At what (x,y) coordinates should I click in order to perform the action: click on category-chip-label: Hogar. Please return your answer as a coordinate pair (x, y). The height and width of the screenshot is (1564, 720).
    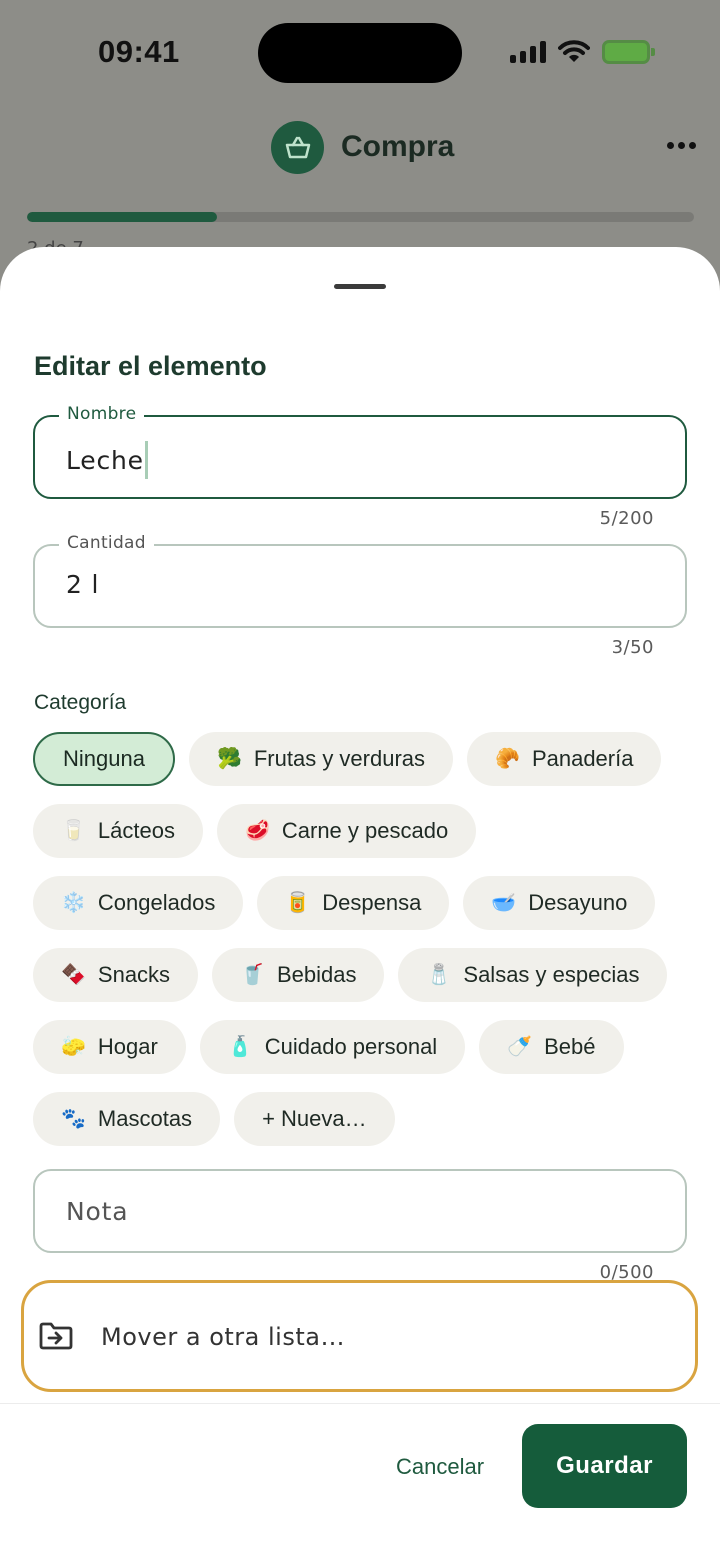
    Looking at the image, I should click on (127, 1046).